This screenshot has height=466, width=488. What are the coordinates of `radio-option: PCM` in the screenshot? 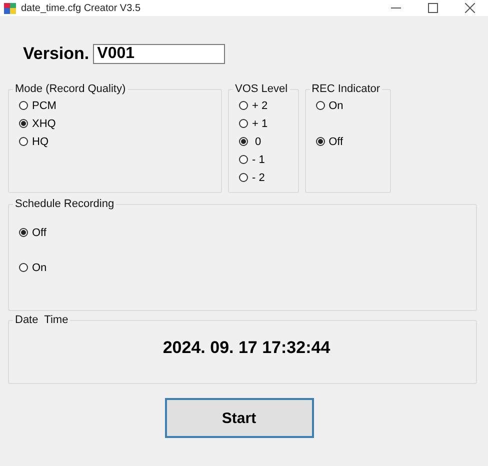 It's located at (116, 105).